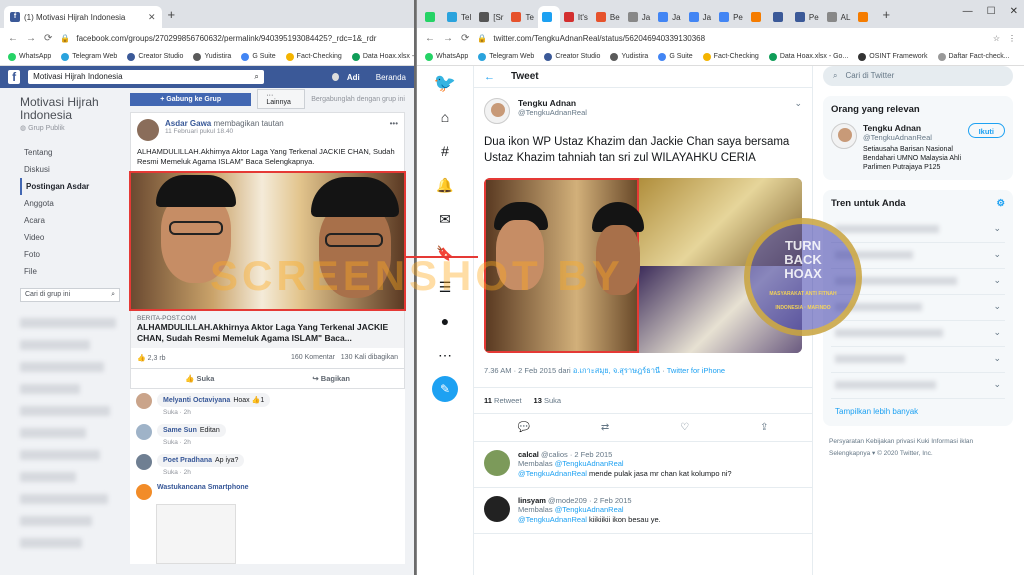 The height and width of the screenshot is (575, 1024). What do you see at coordinates (968, 11) in the screenshot?
I see `minimize-icon: —` at bounding box center [968, 11].